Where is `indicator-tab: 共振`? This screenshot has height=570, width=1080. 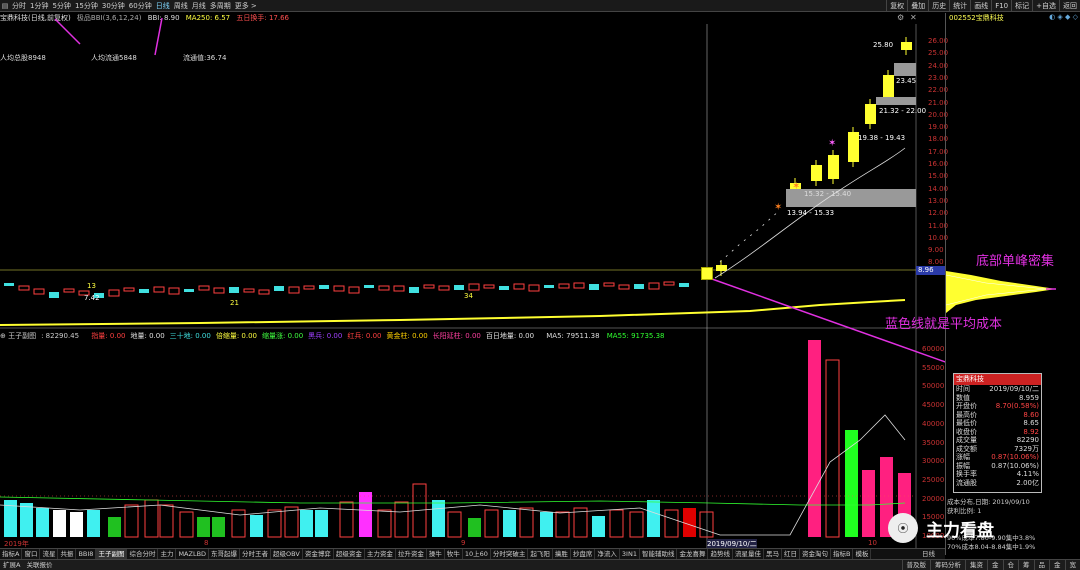 indicator-tab: 共振 is located at coordinates (67, 554).